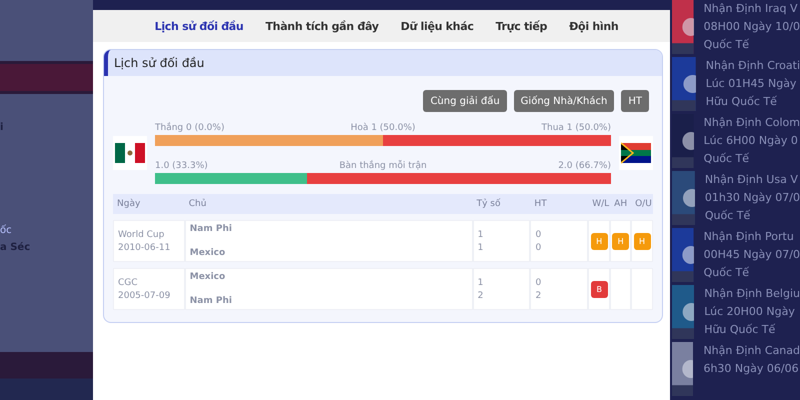  Describe the element at coordinates (752, 9) in the screenshot. I see `news-link: Nhận Định Iraq V` at that location.